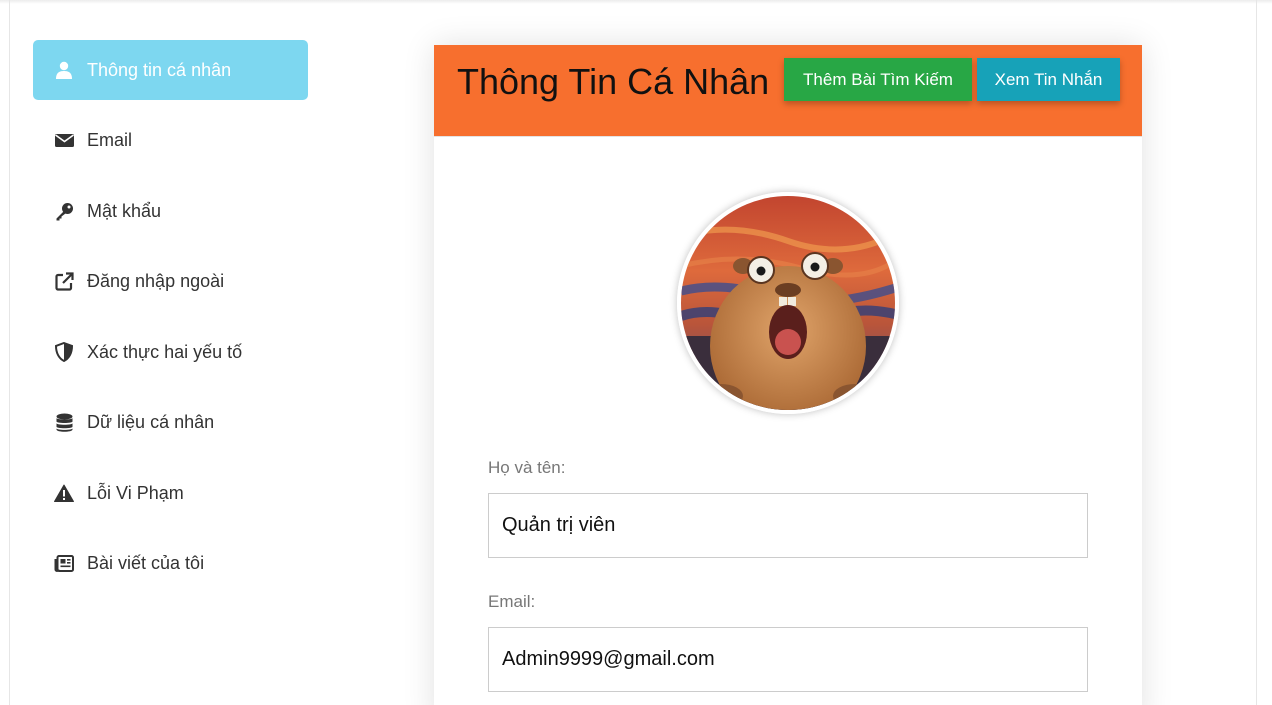  I want to click on sidebar-item-violations: Lỗi Vi Phạm, so click(170, 493).